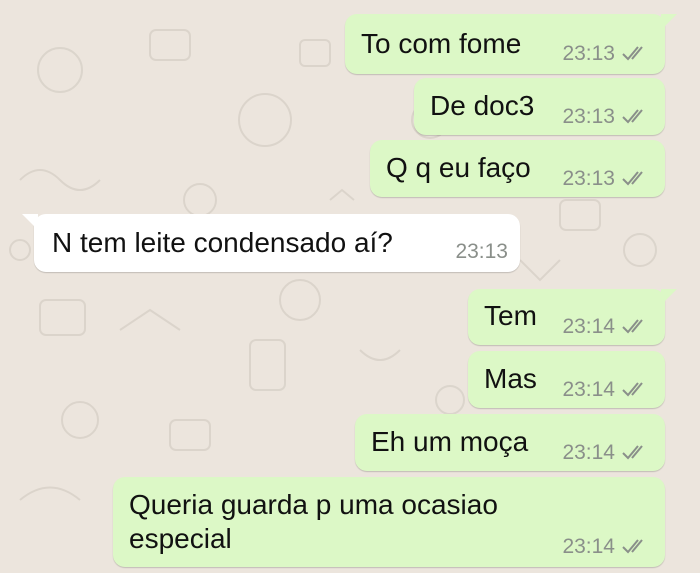  What do you see at coordinates (450, 441) in the screenshot?
I see `message-text: Eh um moça` at bounding box center [450, 441].